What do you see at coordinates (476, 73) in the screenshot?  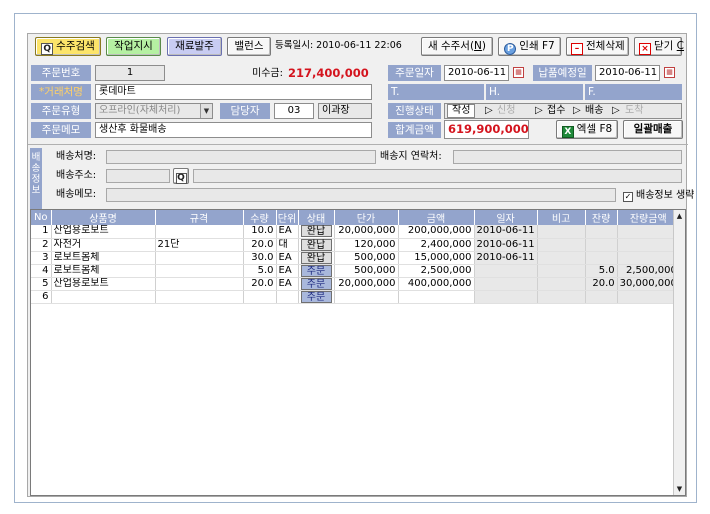 I see `order-date-field: 2010-06-11` at bounding box center [476, 73].